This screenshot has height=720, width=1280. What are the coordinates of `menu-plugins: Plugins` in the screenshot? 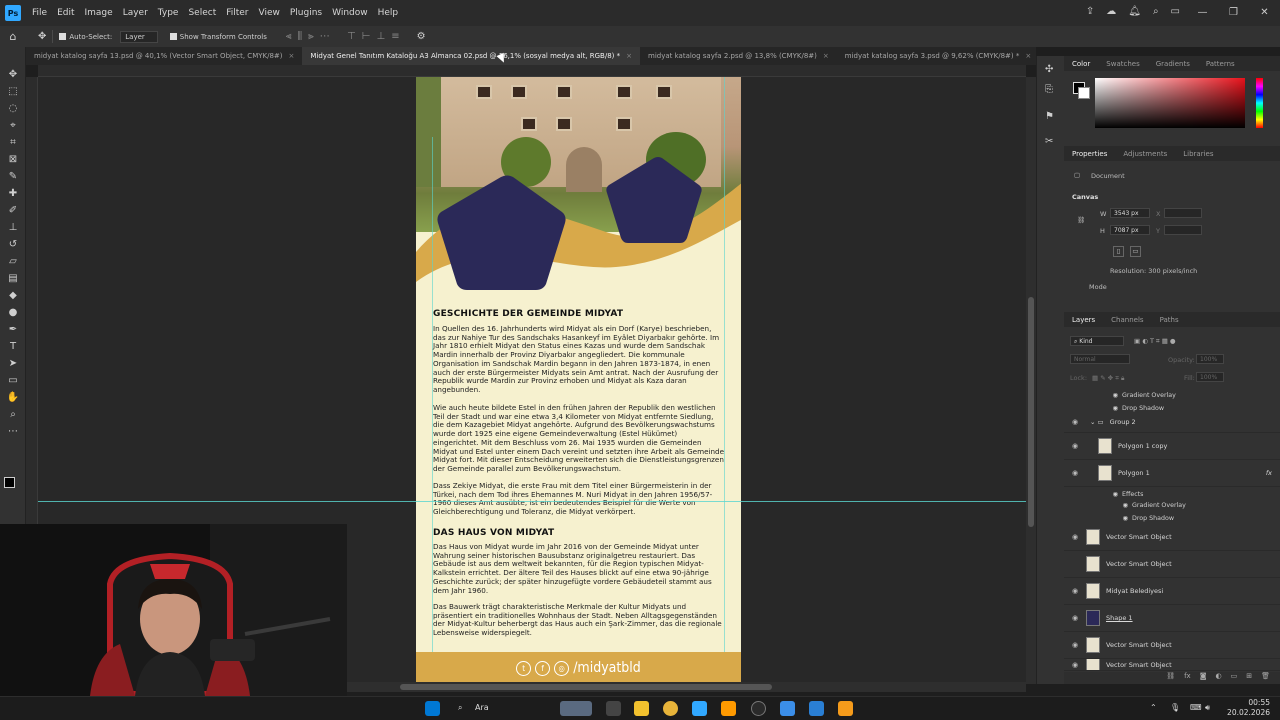 It's located at (306, 13).